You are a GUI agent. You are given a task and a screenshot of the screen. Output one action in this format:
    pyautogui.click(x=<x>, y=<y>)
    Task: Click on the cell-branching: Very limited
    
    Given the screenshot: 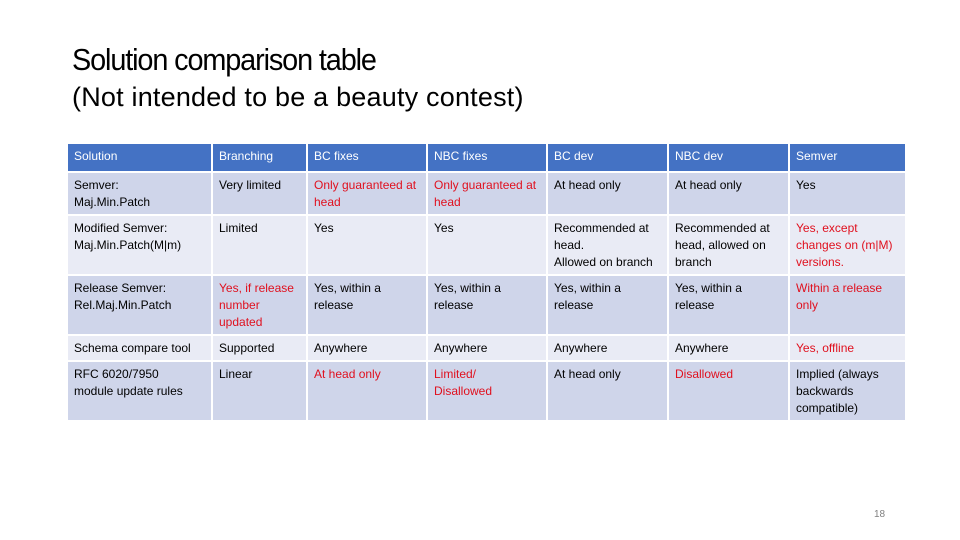 What is the action you would take?
    pyautogui.click(x=259, y=193)
    